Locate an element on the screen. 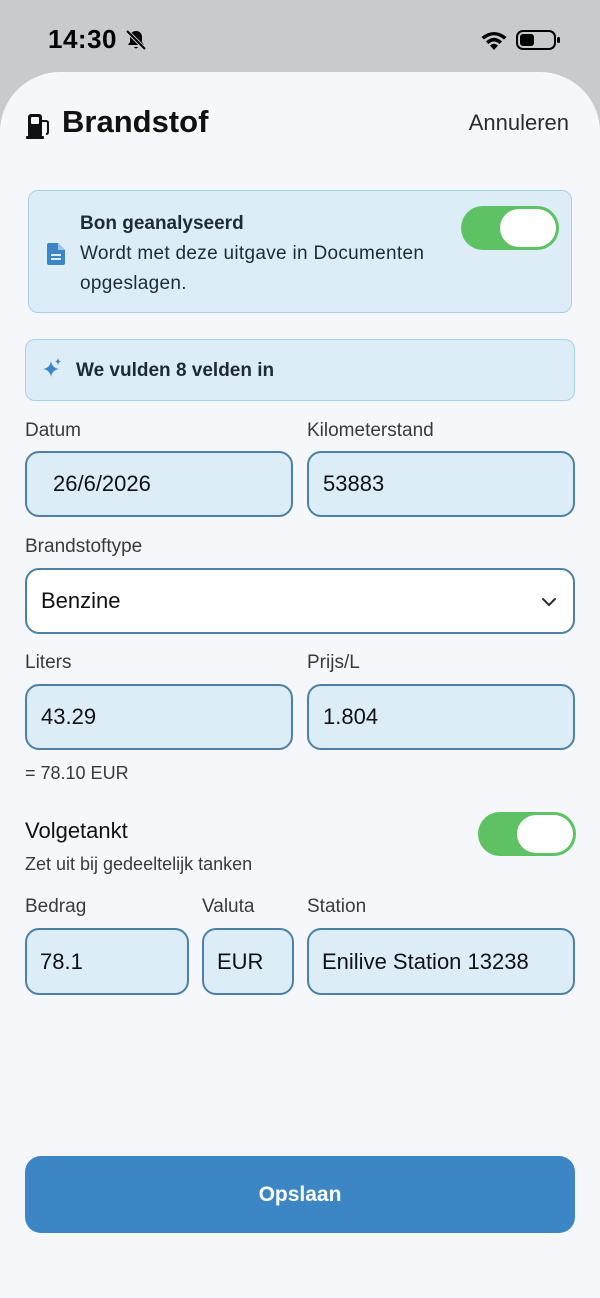 The width and height of the screenshot is (600, 1298). price-per-liter-label: Prijs/L is located at coordinates (333, 662).